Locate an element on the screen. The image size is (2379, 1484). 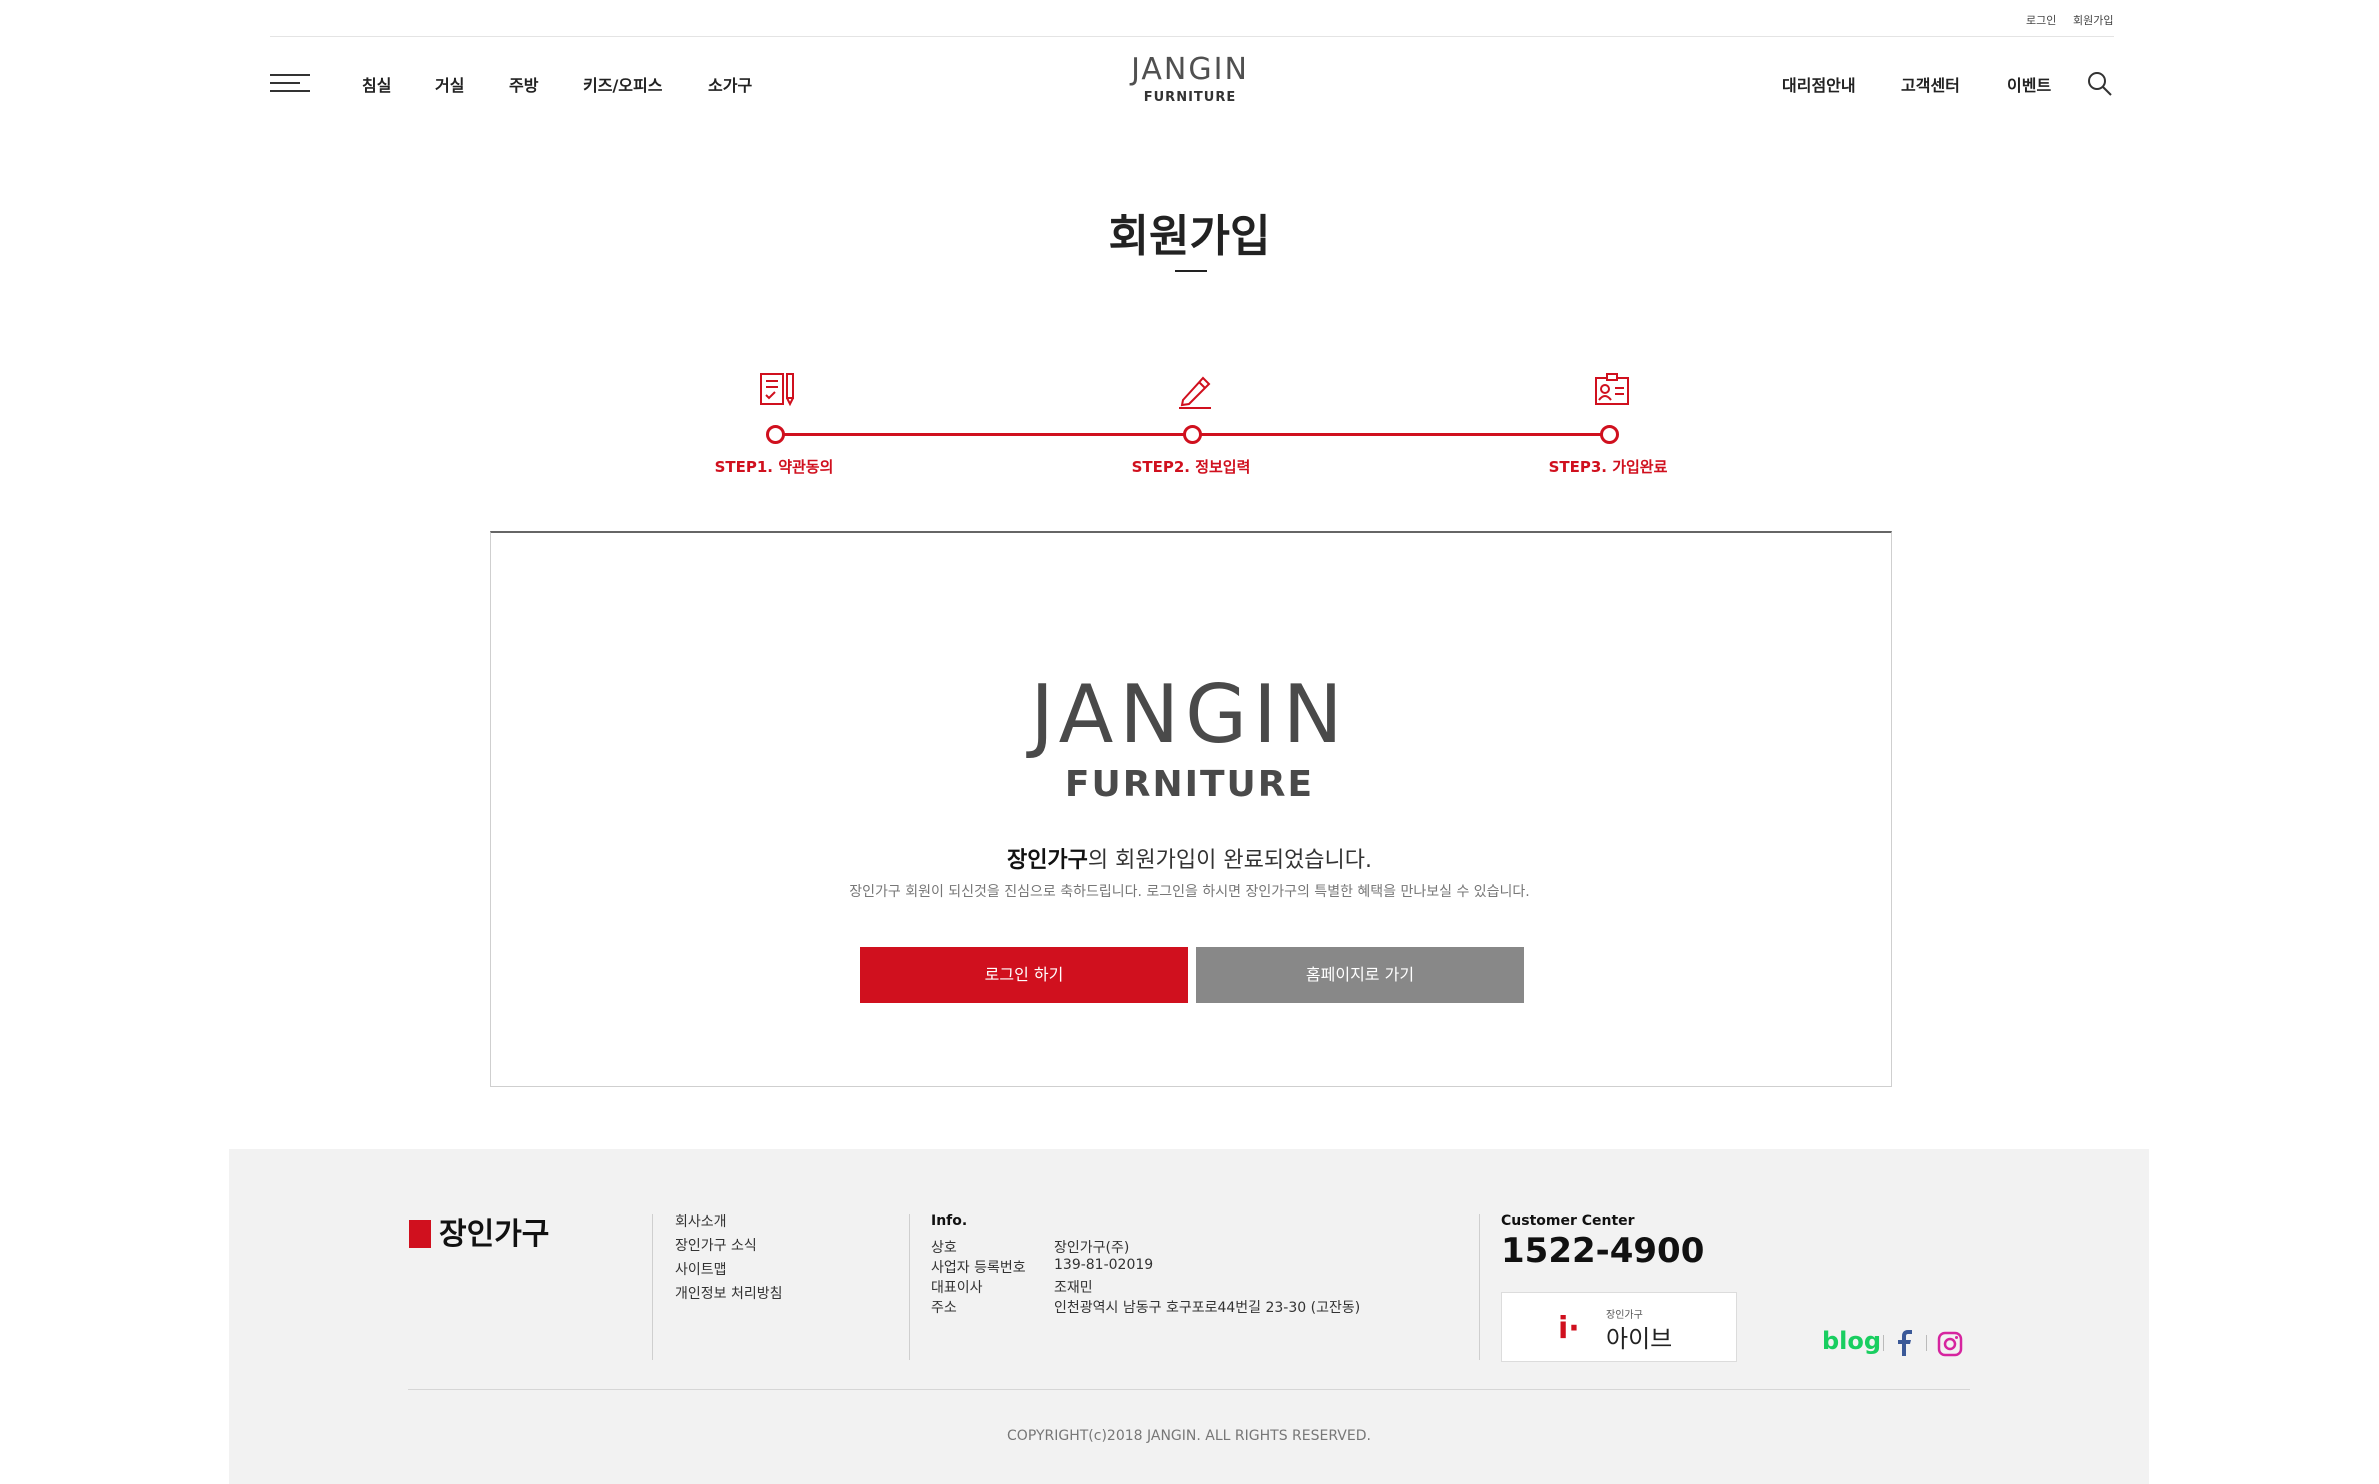
ive-logo-icon: i· is located at coordinates (1569, 1328).